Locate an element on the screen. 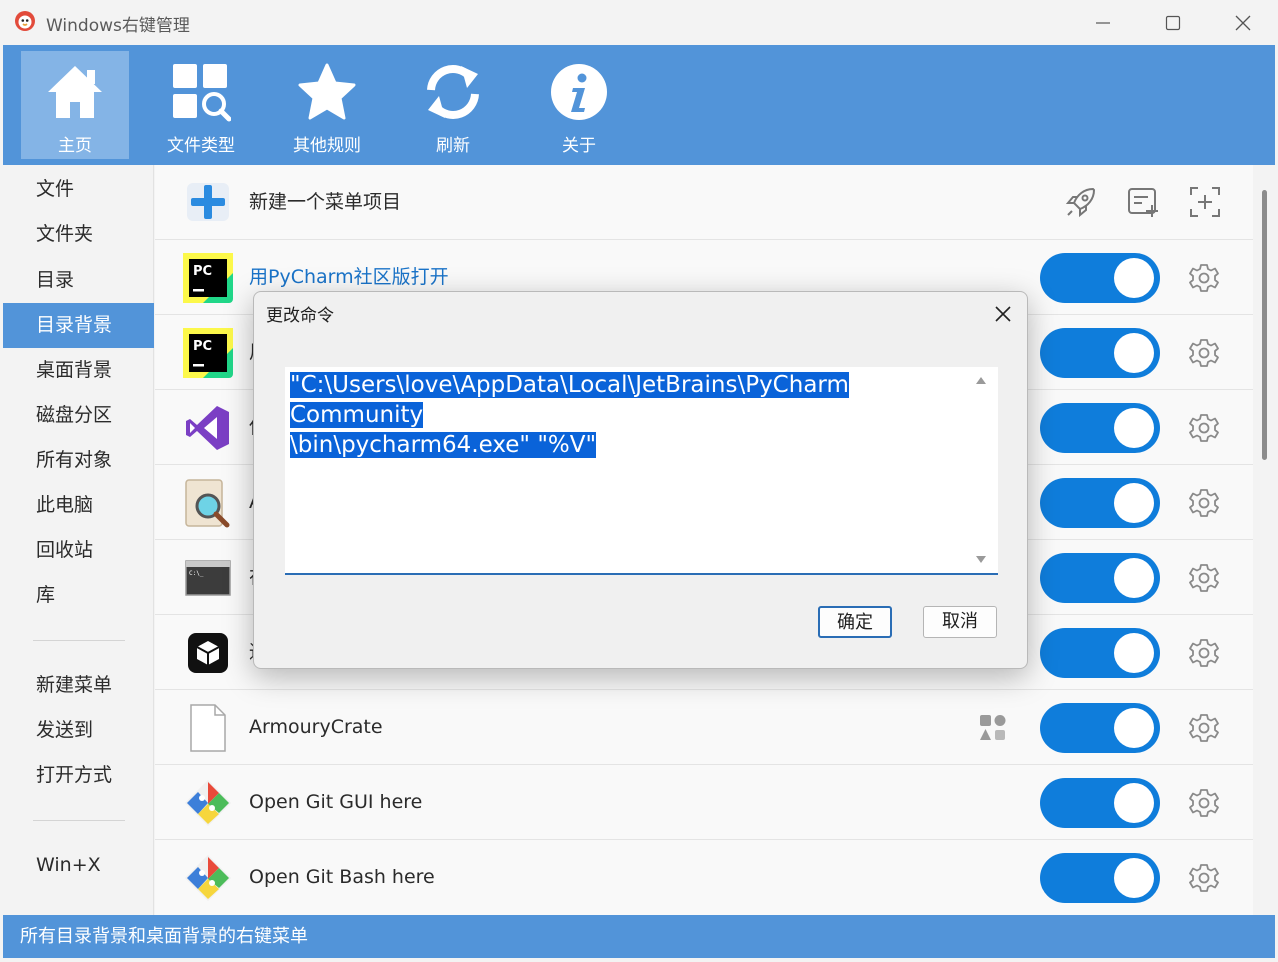  sidebar-item-all-objects: 所有对象 is located at coordinates (78, 460).